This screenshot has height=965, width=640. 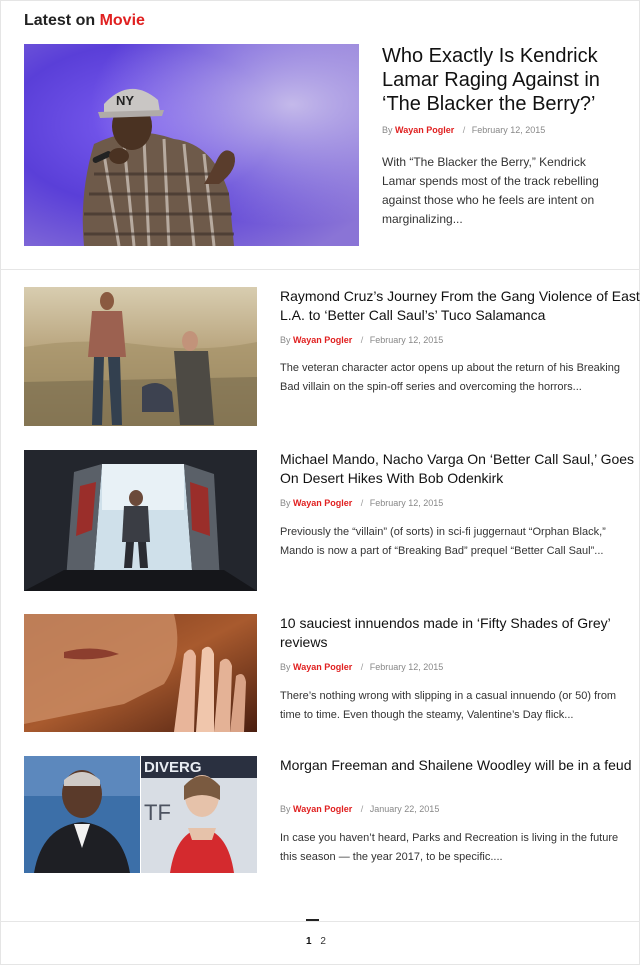 What do you see at coordinates (320, 921) in the screenshot?
I see `pagination-divider` at bounding box center [320, 921].